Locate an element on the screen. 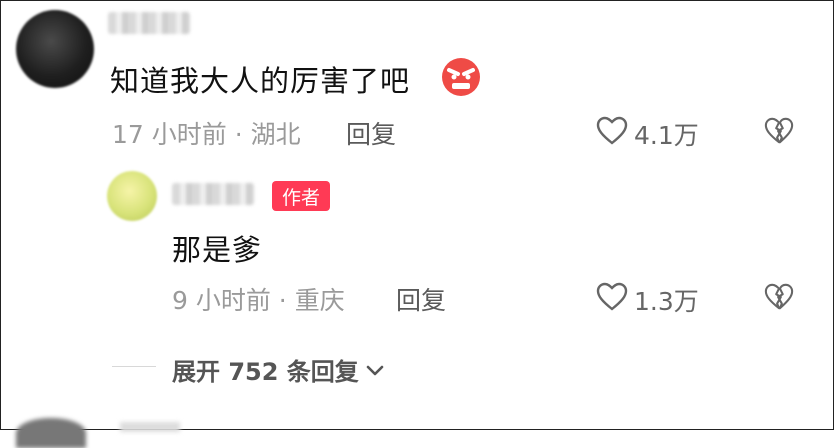  comment-dislike-button is located at coordinates (779, 133).